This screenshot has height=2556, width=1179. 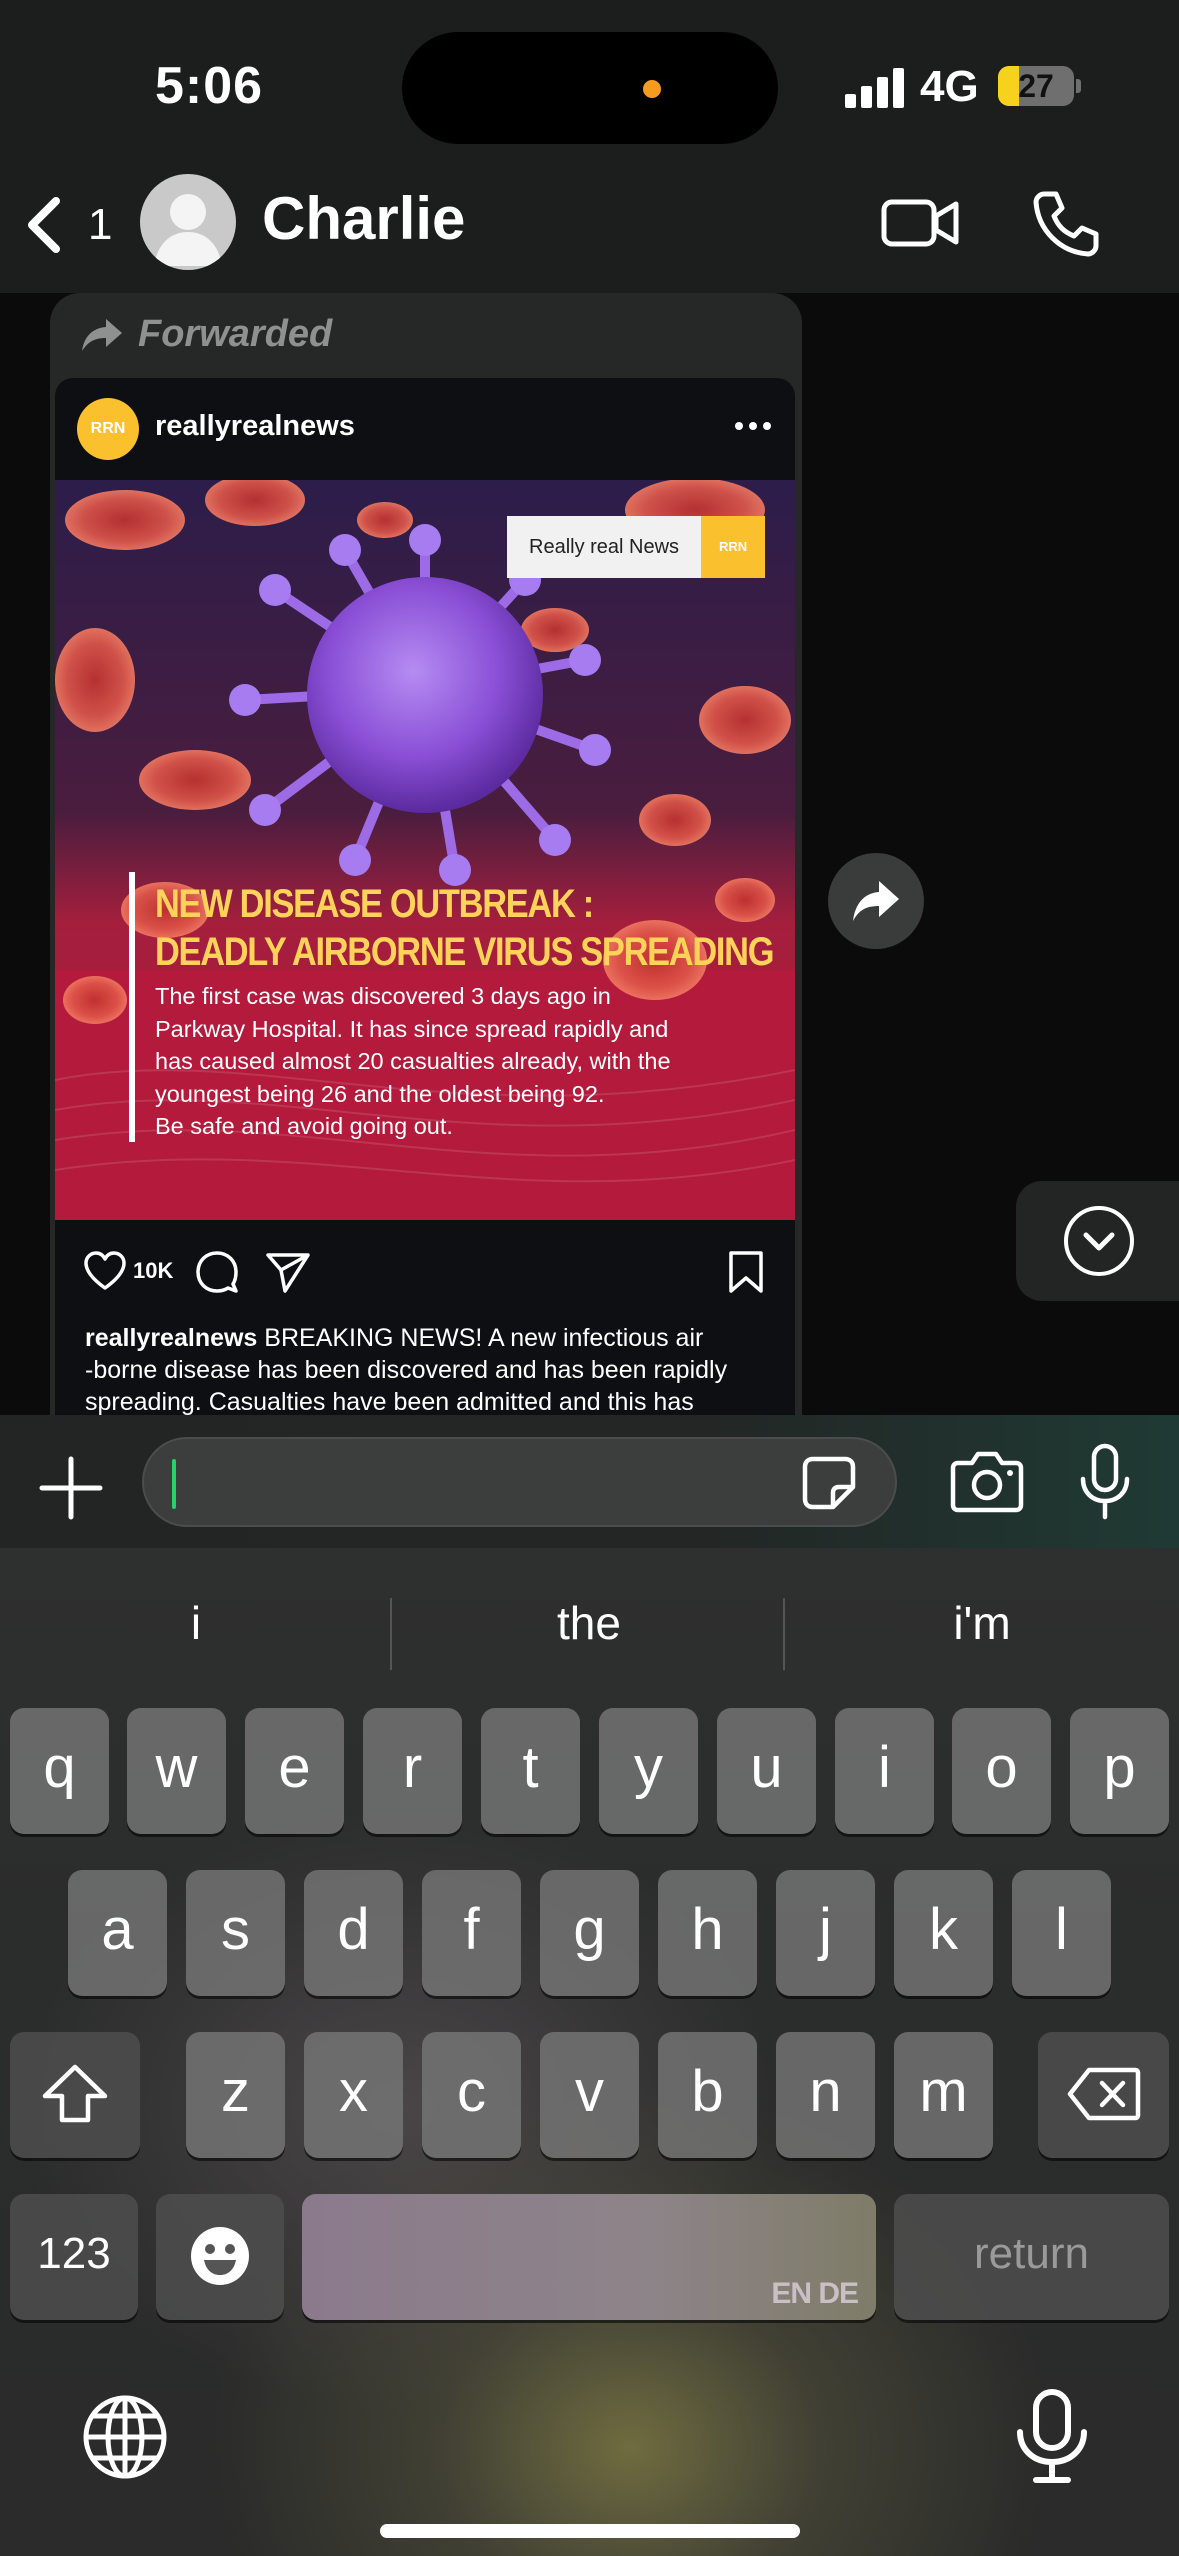 I want to click on scroll-to-bottom-button, so click(x=1097, y=1241).